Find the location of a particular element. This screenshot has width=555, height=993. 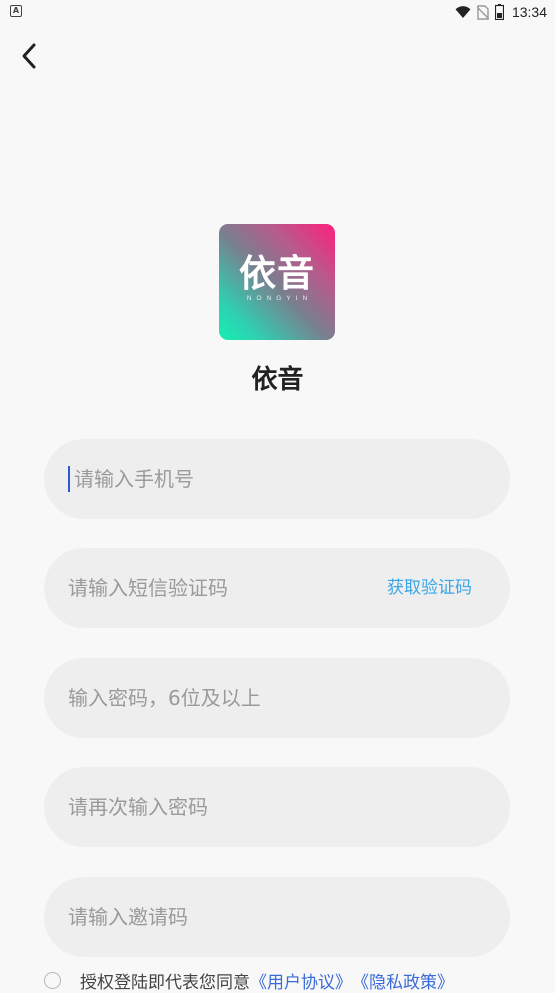

logo-subtitle: NONGYIN is located at coordinates (279, 298).